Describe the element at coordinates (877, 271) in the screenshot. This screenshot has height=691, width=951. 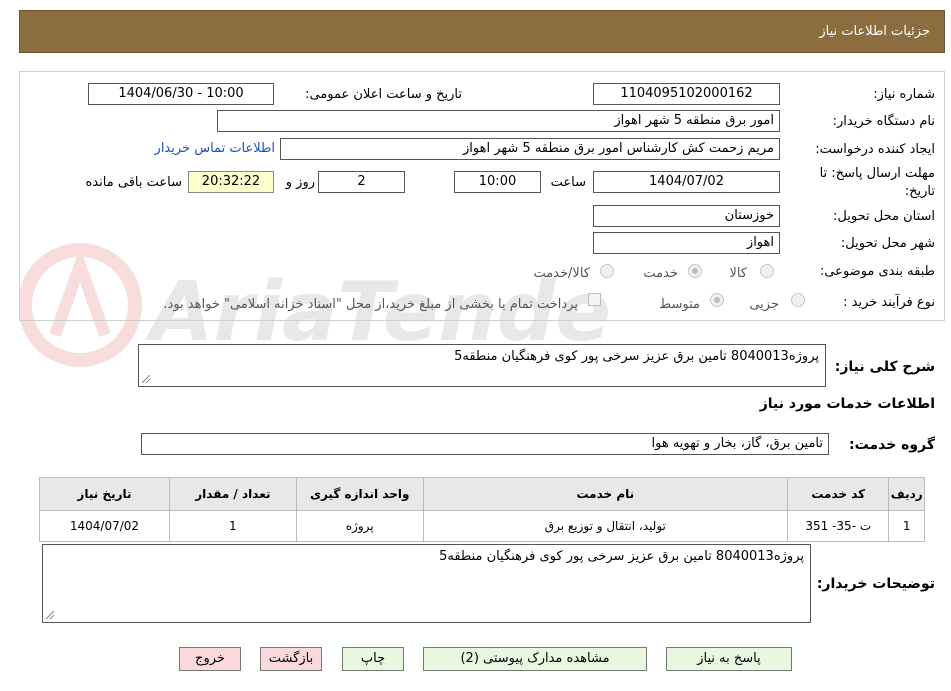
I see `category-label: طبقه بندی موضوعی:` at that location.